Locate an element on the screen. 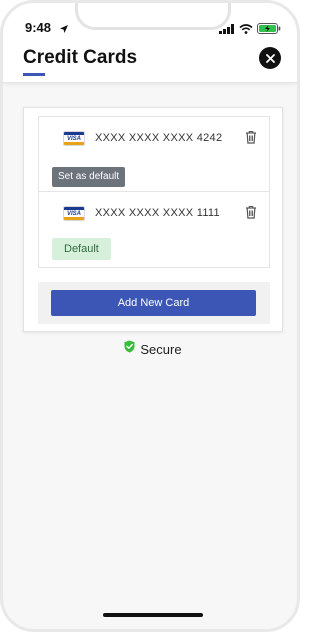 The width and height of the screenshot is (320, 632). status-indicators is located at coordinates (250, 30).